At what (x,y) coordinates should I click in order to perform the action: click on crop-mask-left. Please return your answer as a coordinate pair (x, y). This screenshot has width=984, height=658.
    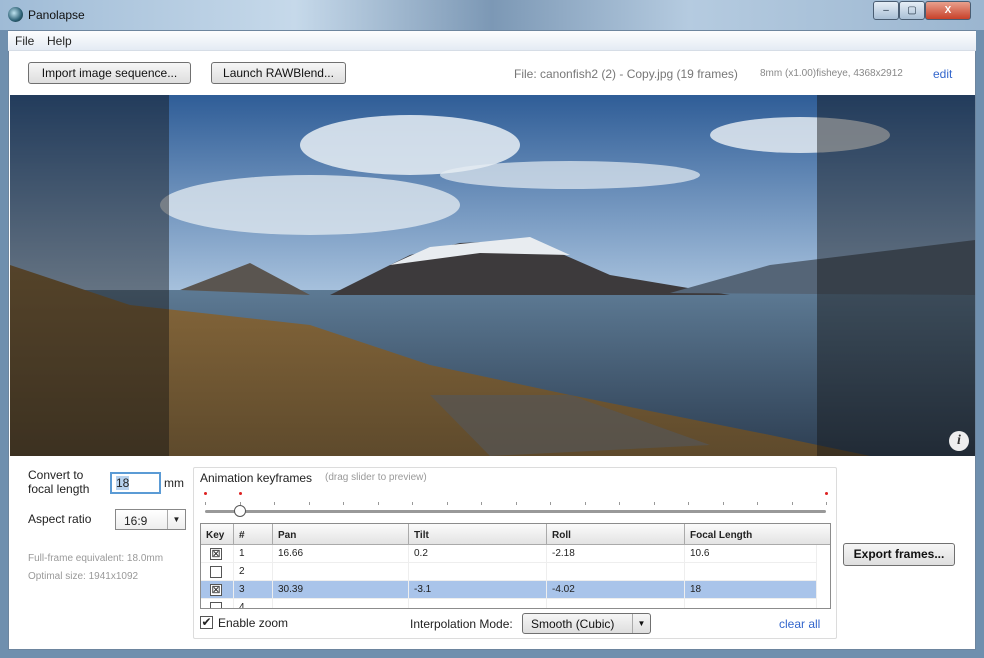
    Looking at the image, I should click on (89, 275).